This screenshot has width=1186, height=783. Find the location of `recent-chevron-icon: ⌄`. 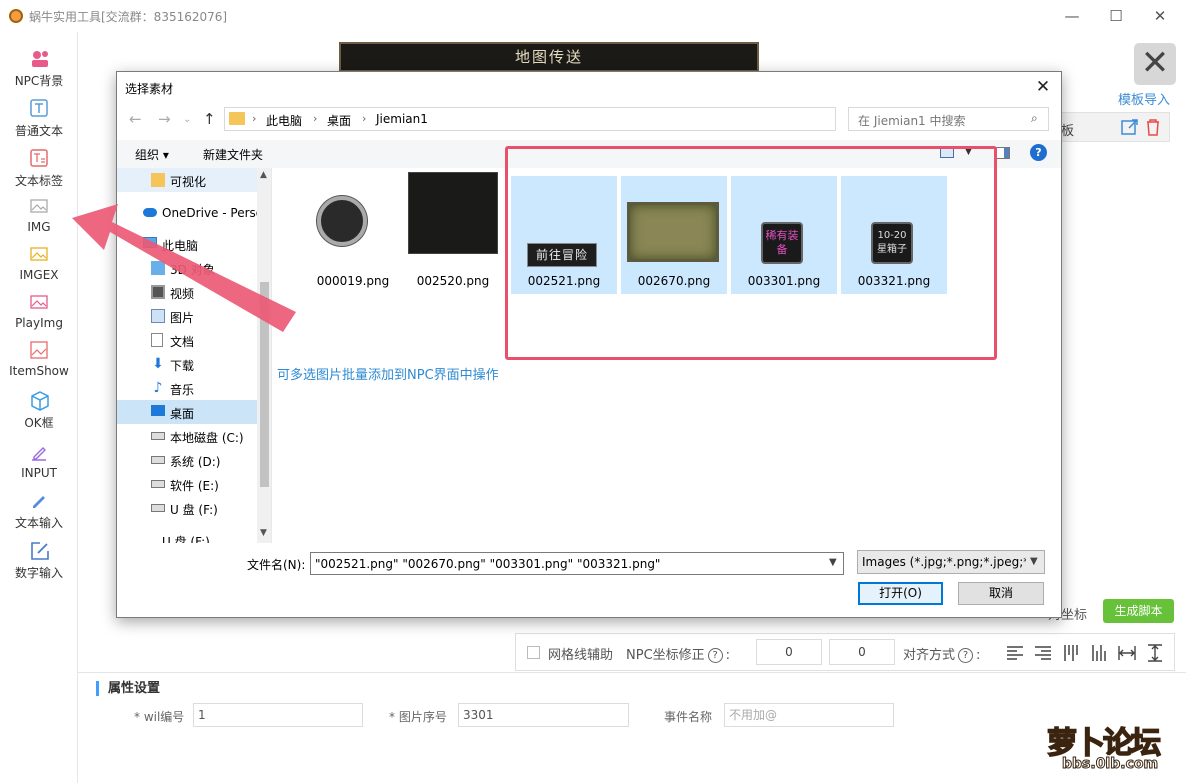

recent-chevron-icon: ⌄ is located at coordinates (187, 119).